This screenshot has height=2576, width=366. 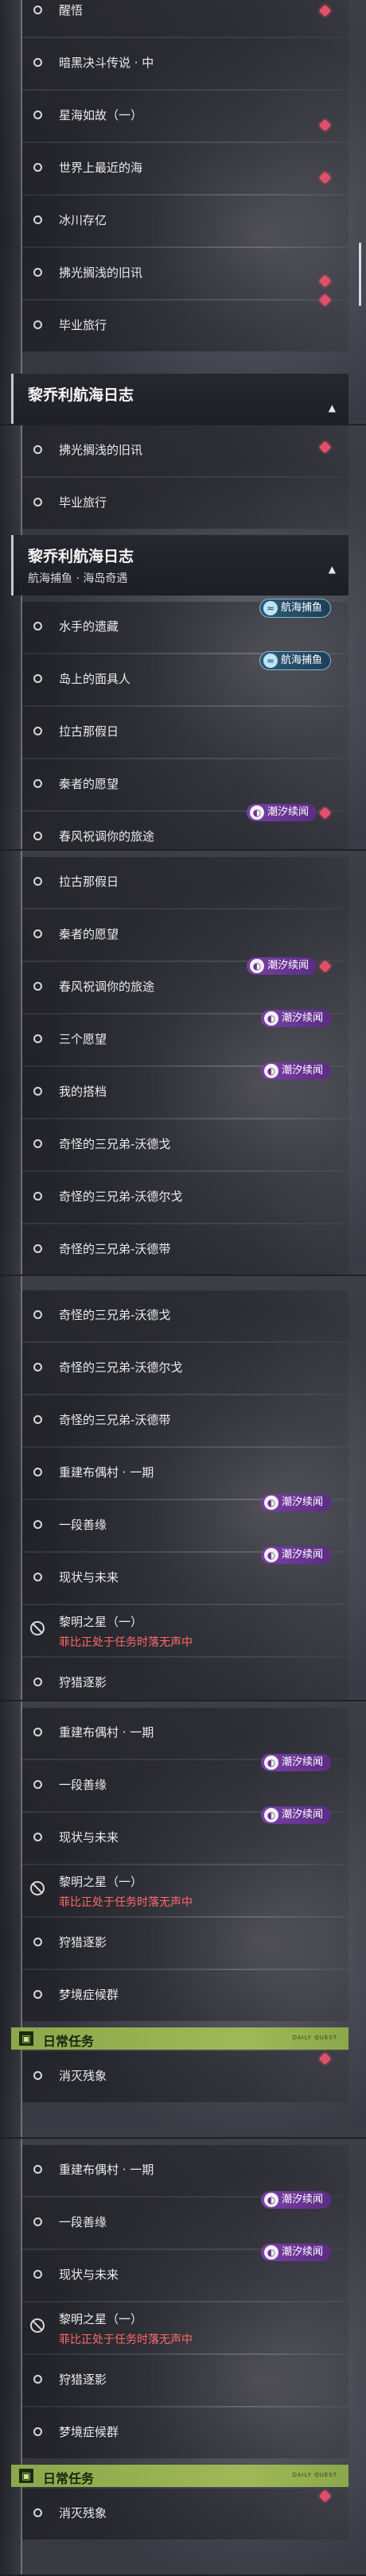 I want to click on quest-item: 星海如故（一）, so click(x=185, y=116).